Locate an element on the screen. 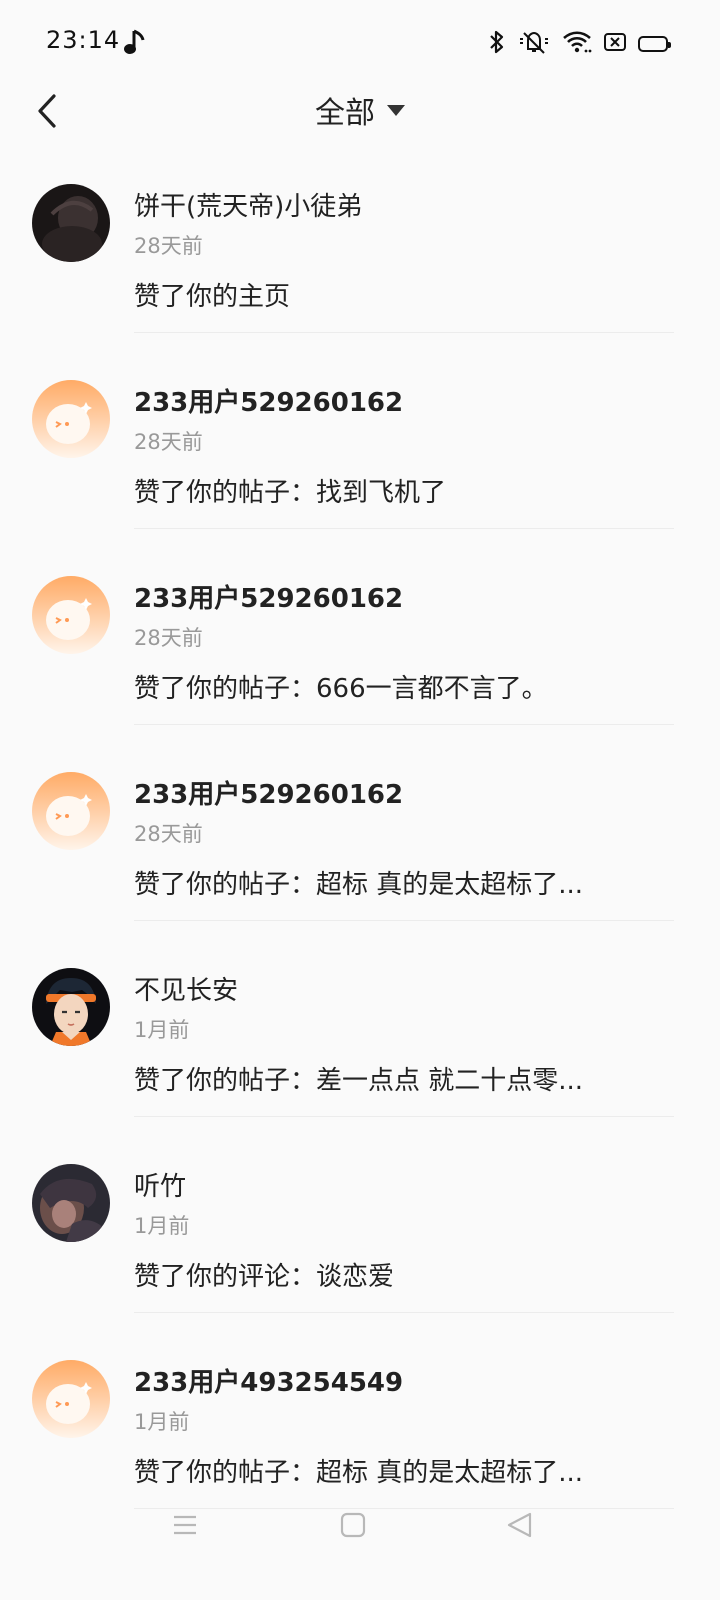  status-icons is located at coordinates (579, 44).